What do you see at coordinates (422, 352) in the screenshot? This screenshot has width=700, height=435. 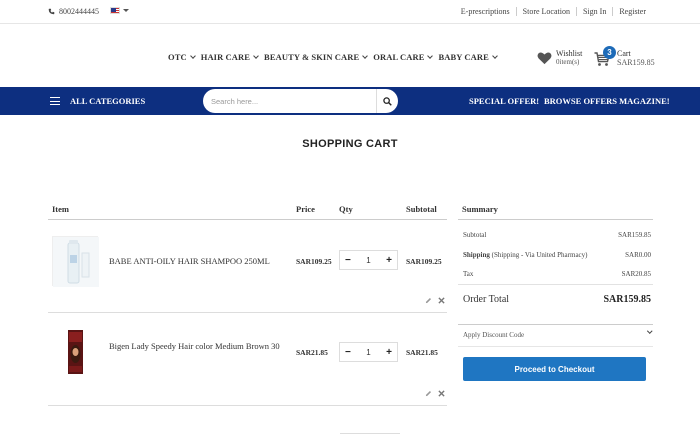 I see `row-subtotal: SAR21.85` at bounding box center [422, 352].